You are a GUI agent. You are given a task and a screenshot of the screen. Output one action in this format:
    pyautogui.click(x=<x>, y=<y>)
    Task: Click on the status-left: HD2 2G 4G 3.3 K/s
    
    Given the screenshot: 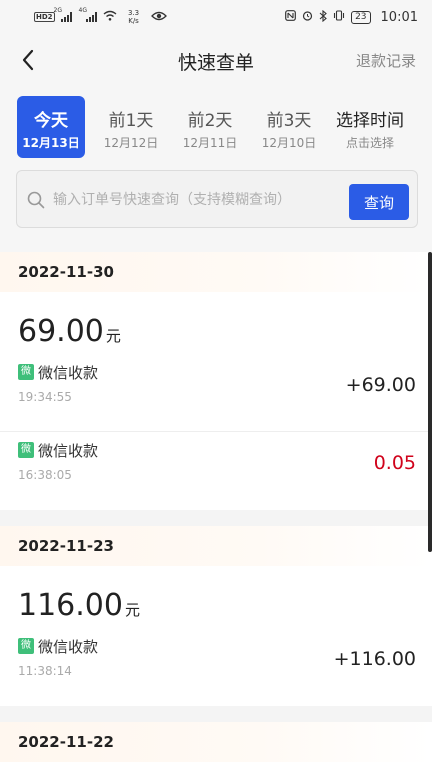 What is the action you would take?
    pyautogui.click(x=100, y=16)
    